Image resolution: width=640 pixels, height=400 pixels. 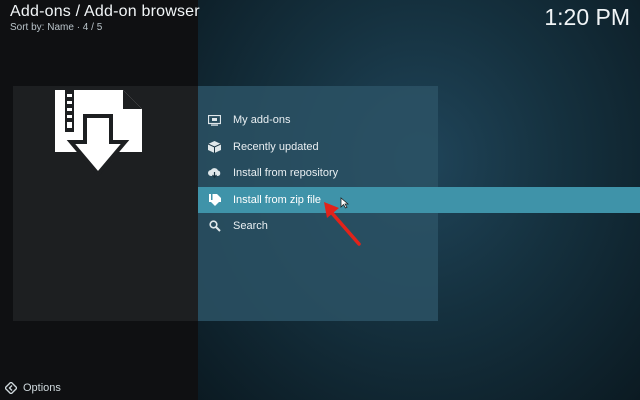 I want to click on zip-file-large-icon, so click(x=98, y=134).